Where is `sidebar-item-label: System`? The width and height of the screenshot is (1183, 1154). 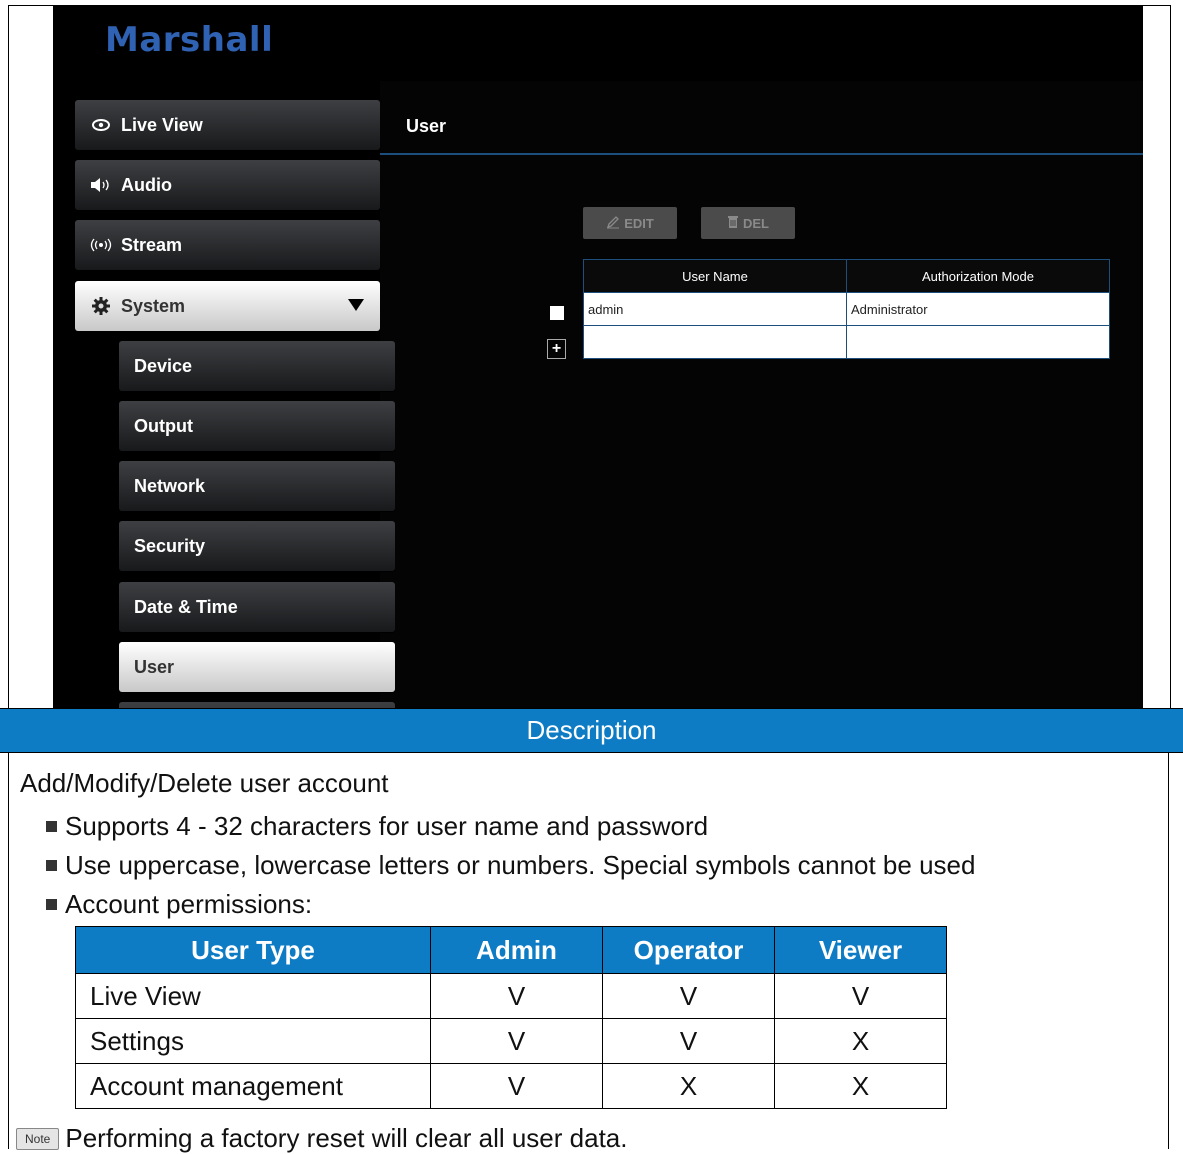
sidebar-item-label: System is located at coordinates (153, 305).